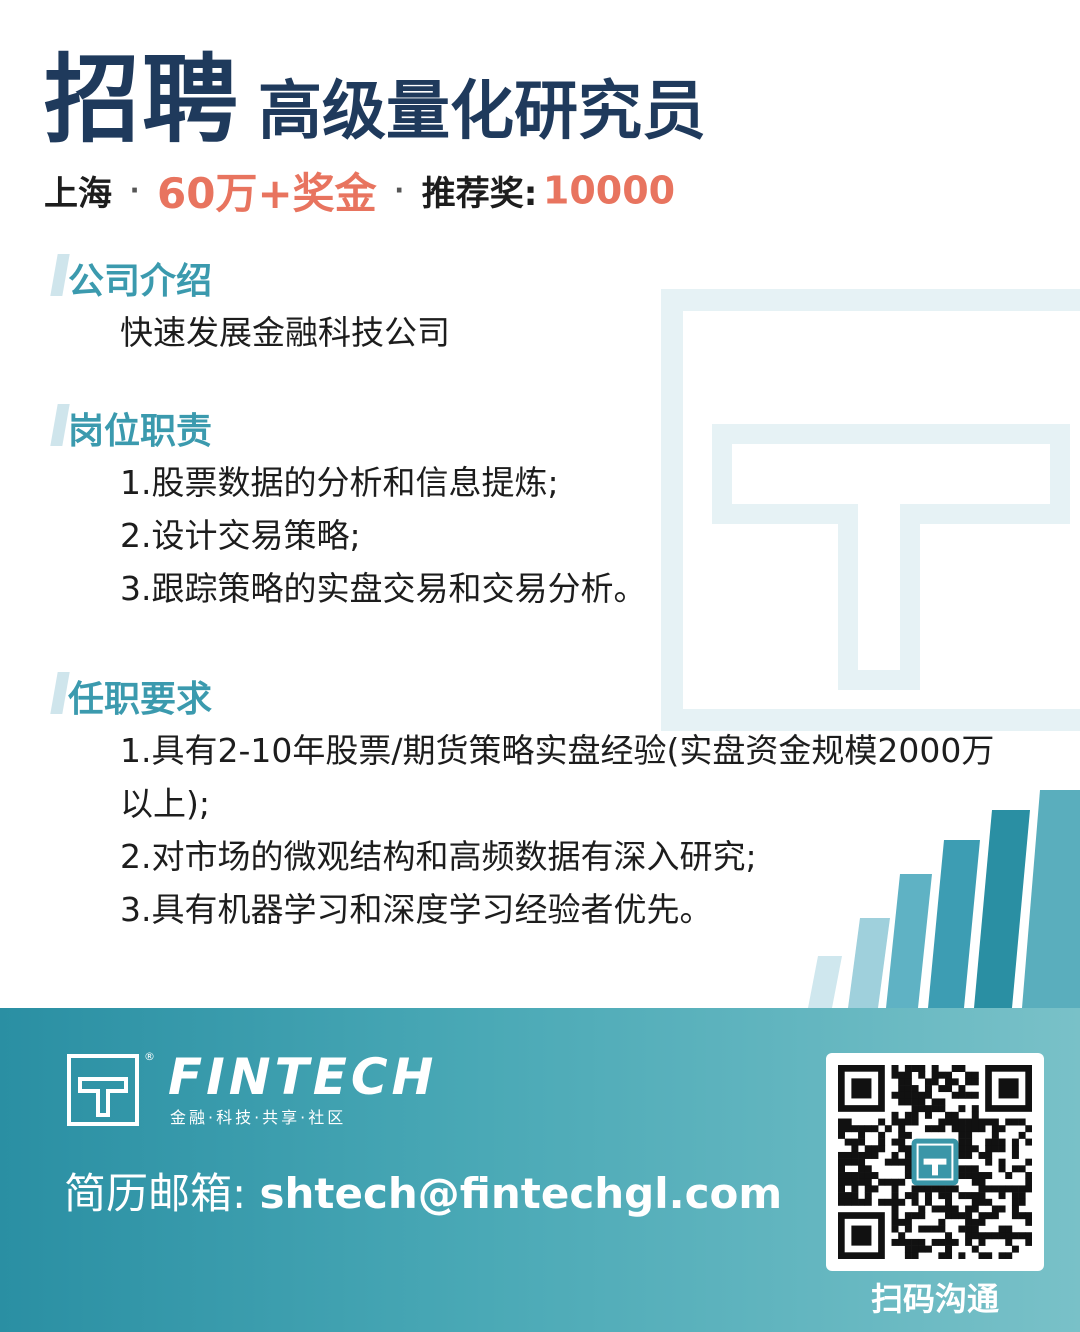  I want to click on list-item: 3.跟踪策略的实盘交易和交易分析。, so click(383, 588).